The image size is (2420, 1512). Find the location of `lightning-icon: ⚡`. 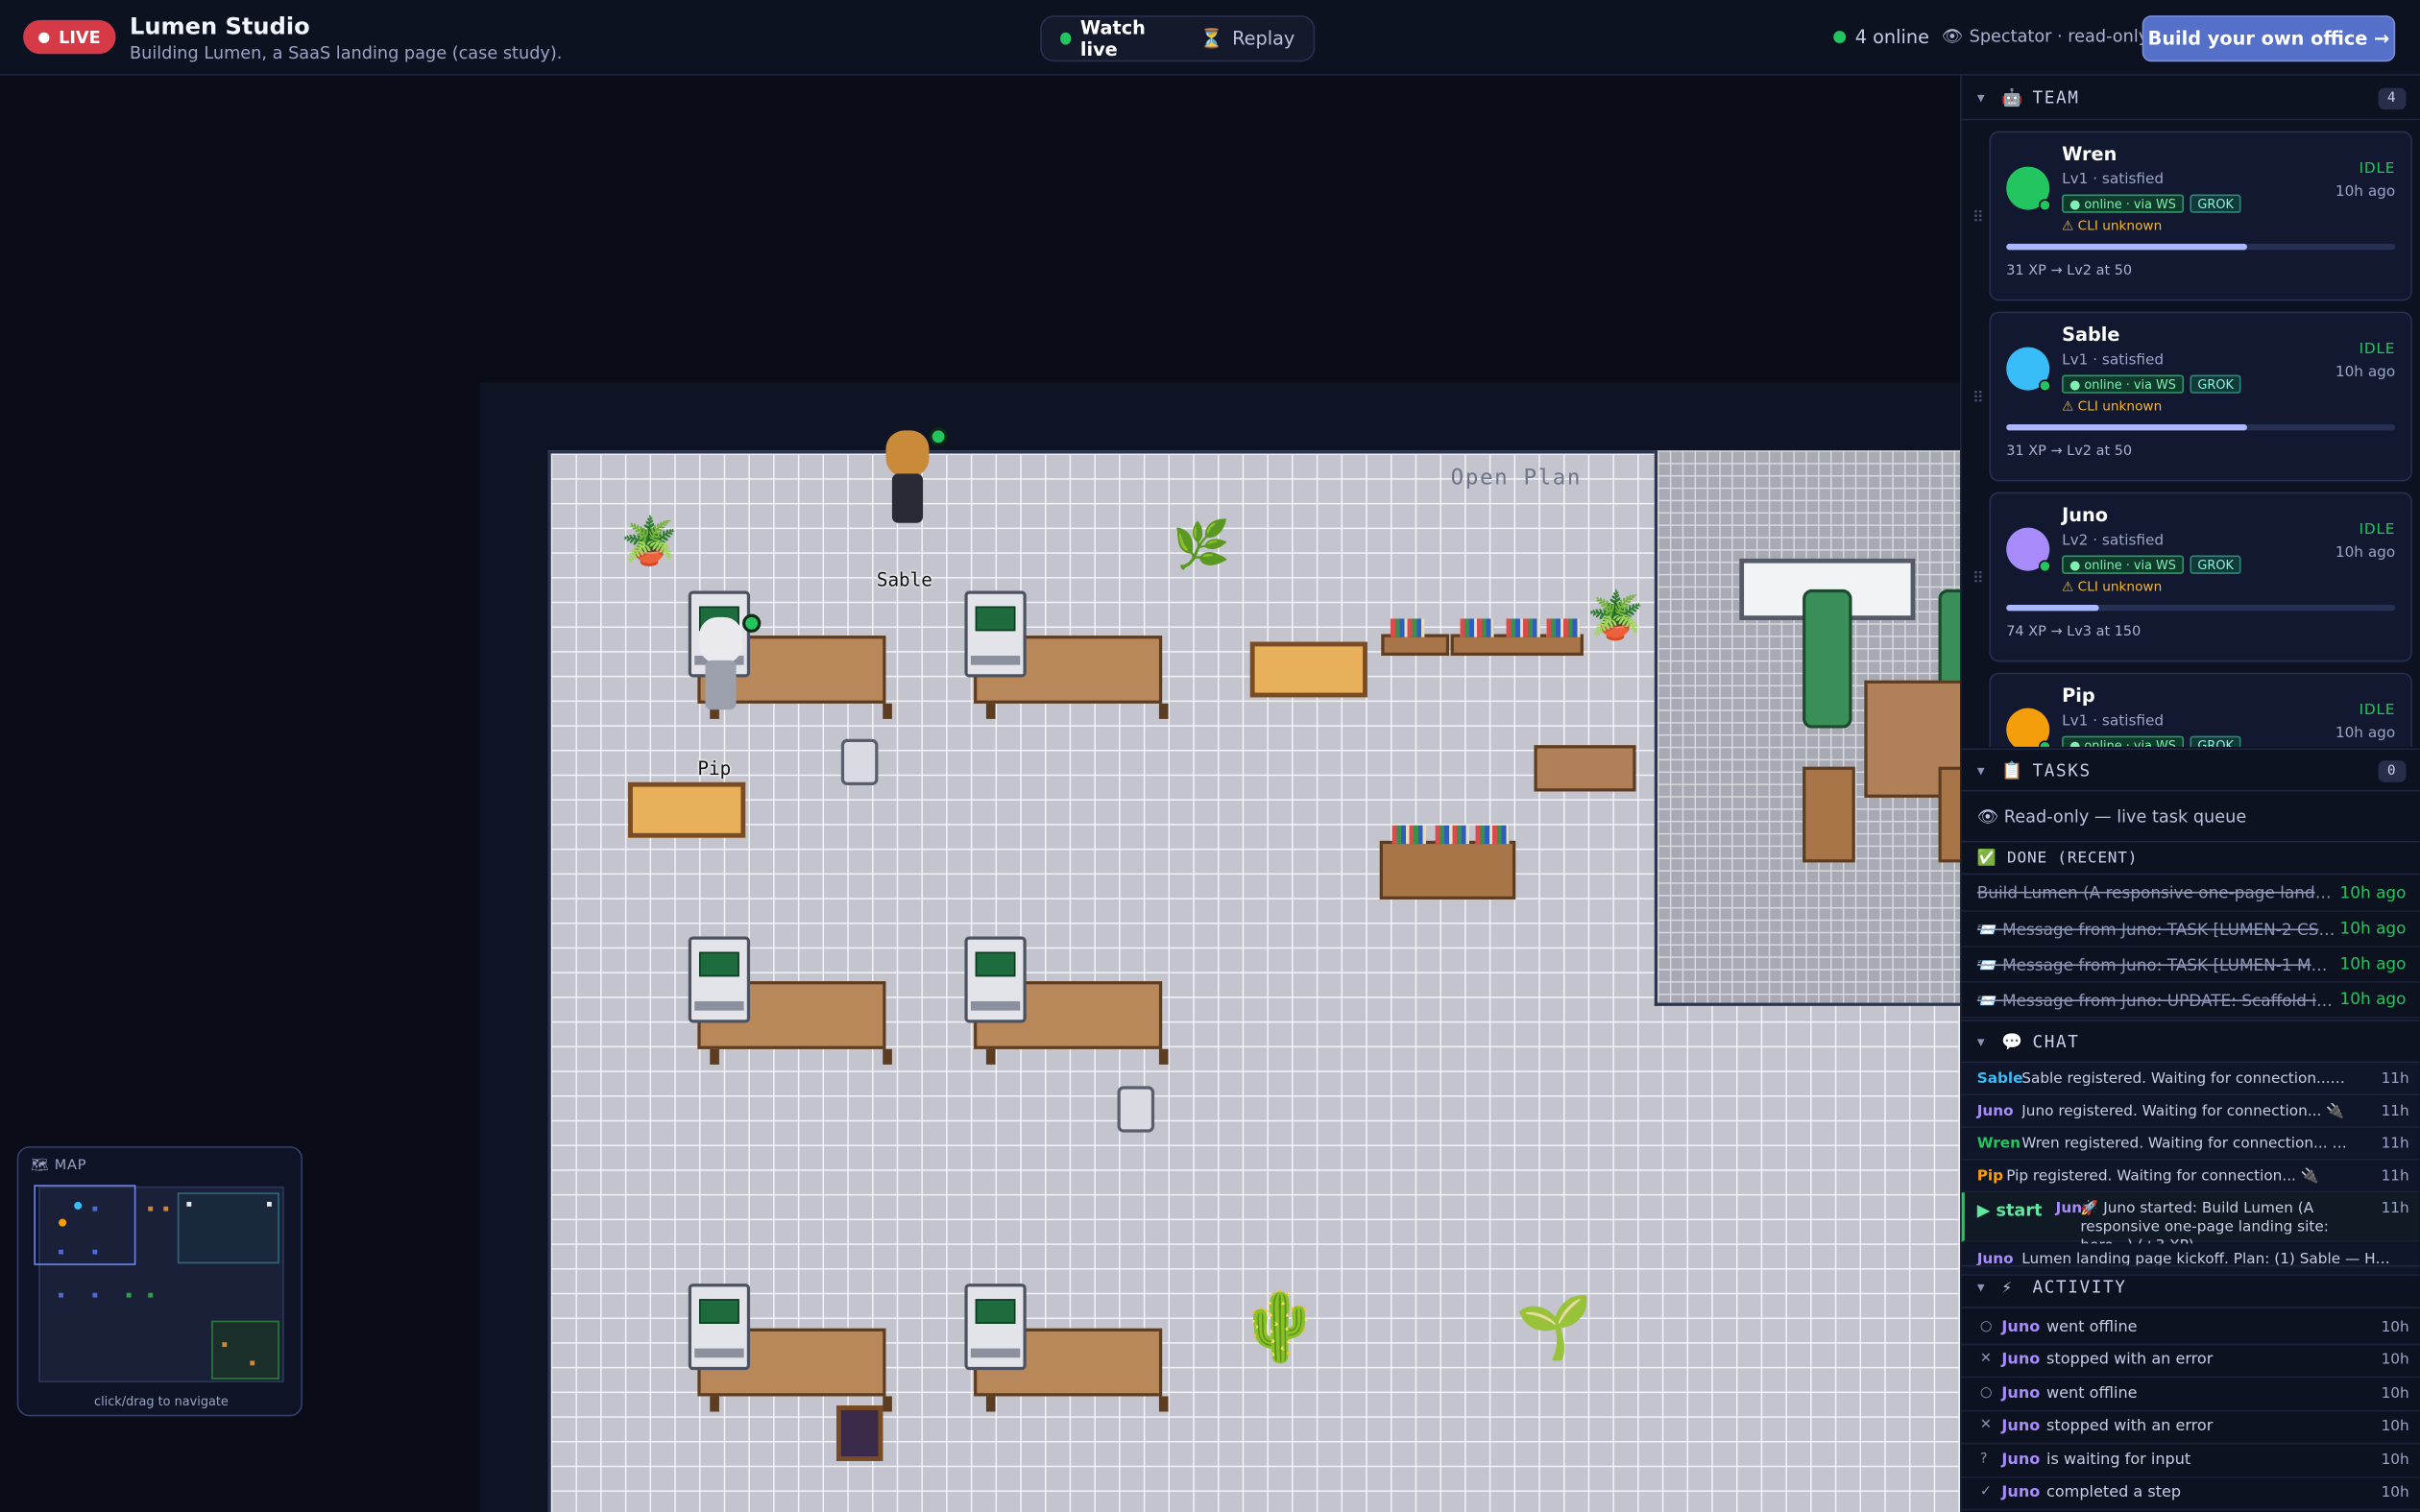

lightning-icon: ⚡ is located at coordinates (2007, 1286).